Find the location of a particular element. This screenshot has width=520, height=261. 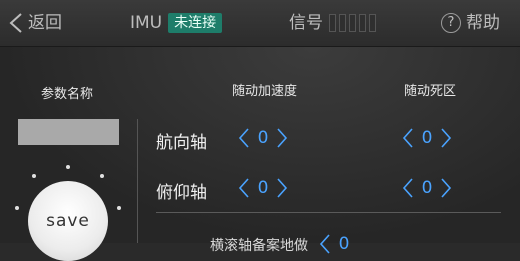

pitch-deadzone-stepper: 0 is located at coordinates (427, 188).